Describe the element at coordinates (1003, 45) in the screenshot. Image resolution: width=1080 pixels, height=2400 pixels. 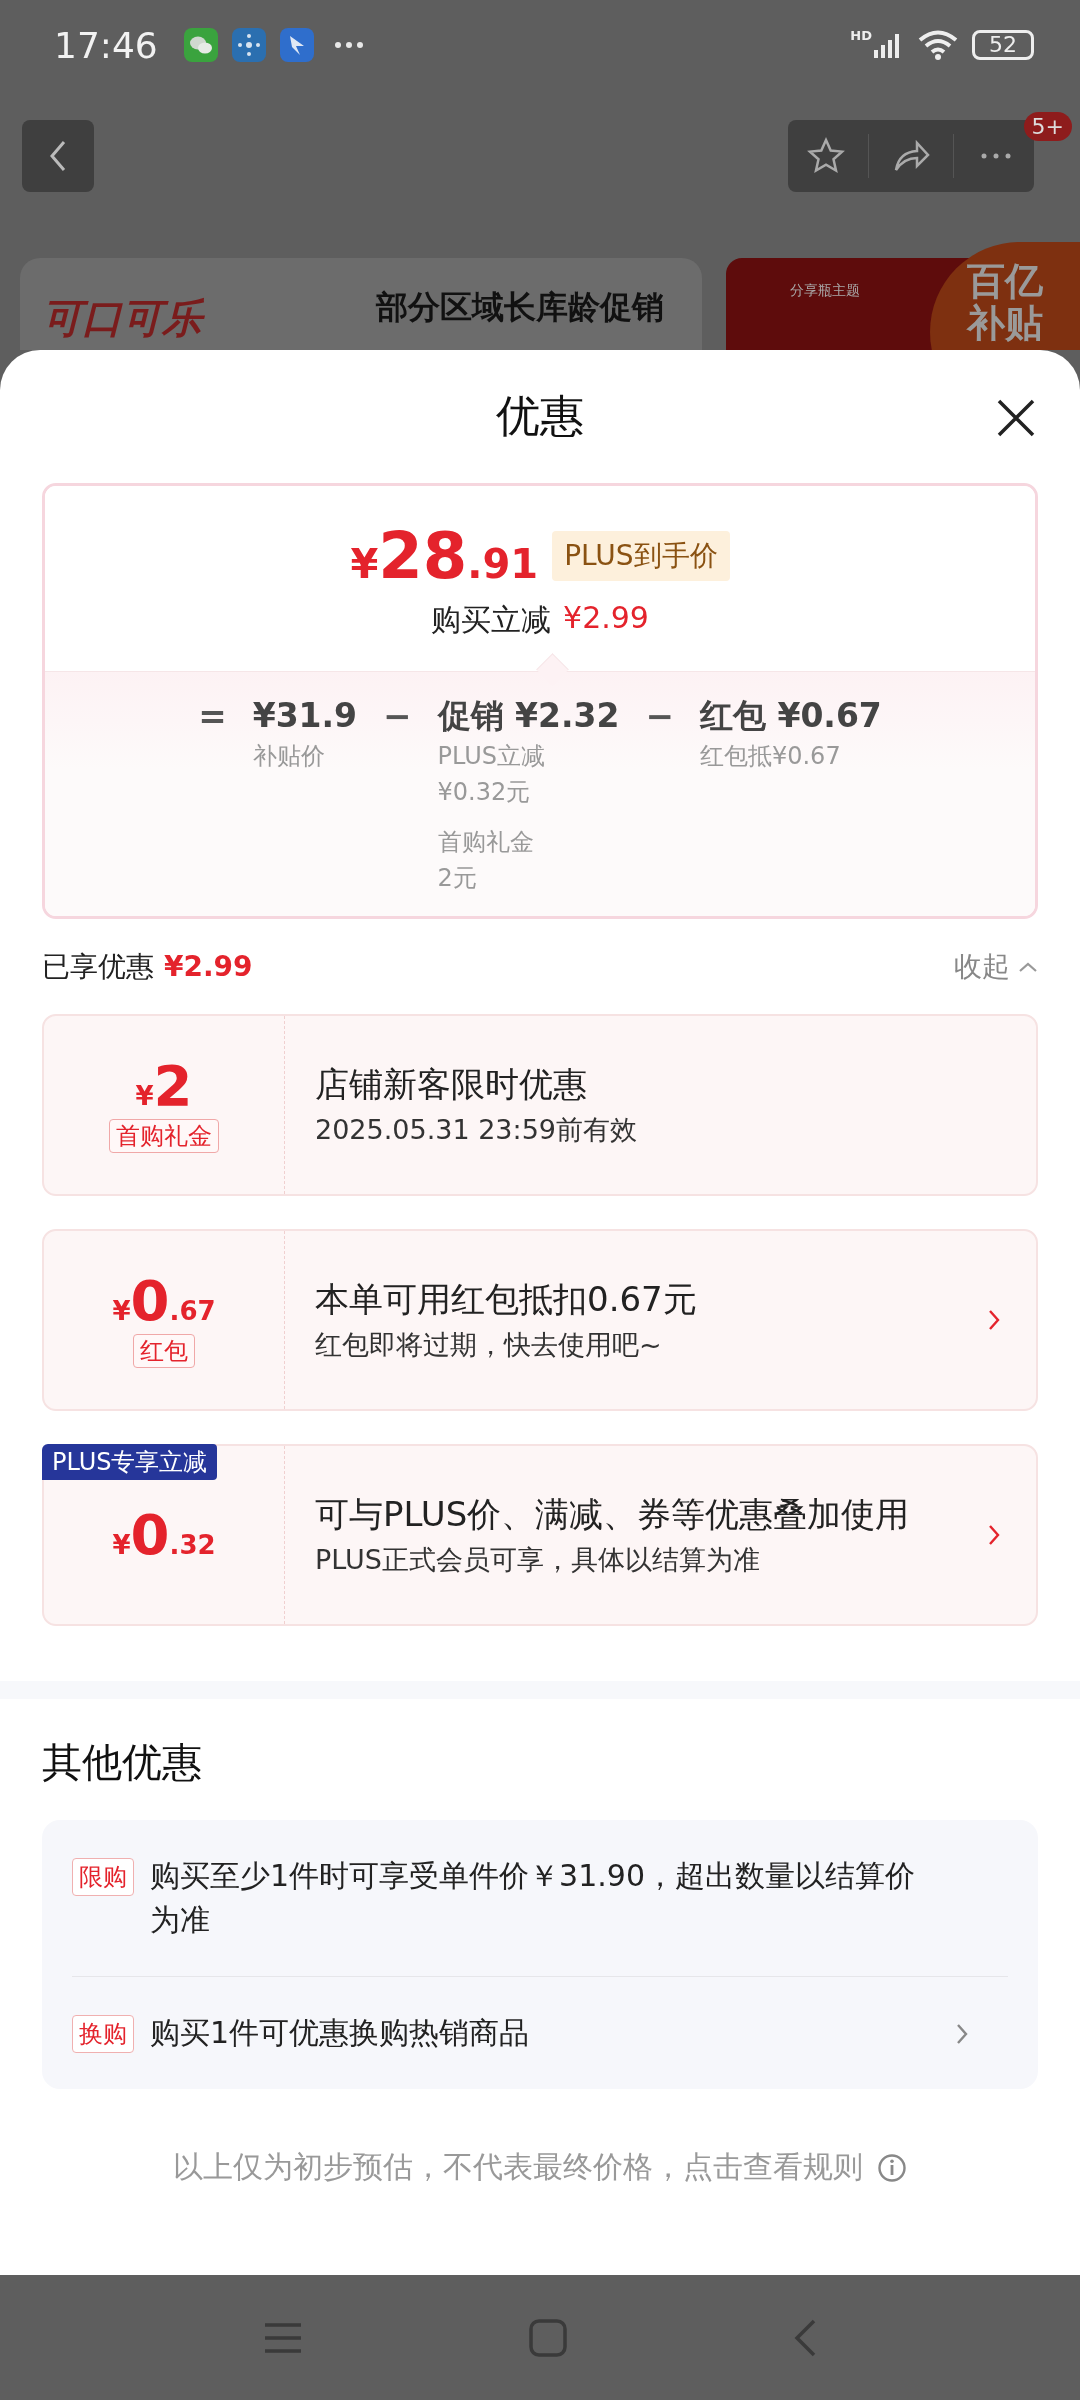
I see `battery-indicator: 52` at that location.